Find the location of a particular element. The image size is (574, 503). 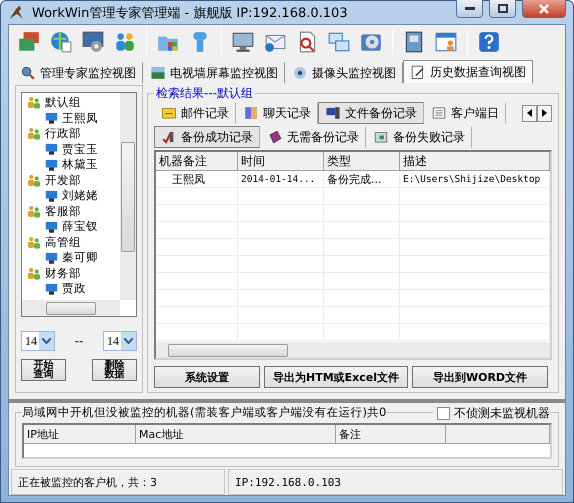

results-title: 检索结果---默认组 is located at coordinates (204, 93).